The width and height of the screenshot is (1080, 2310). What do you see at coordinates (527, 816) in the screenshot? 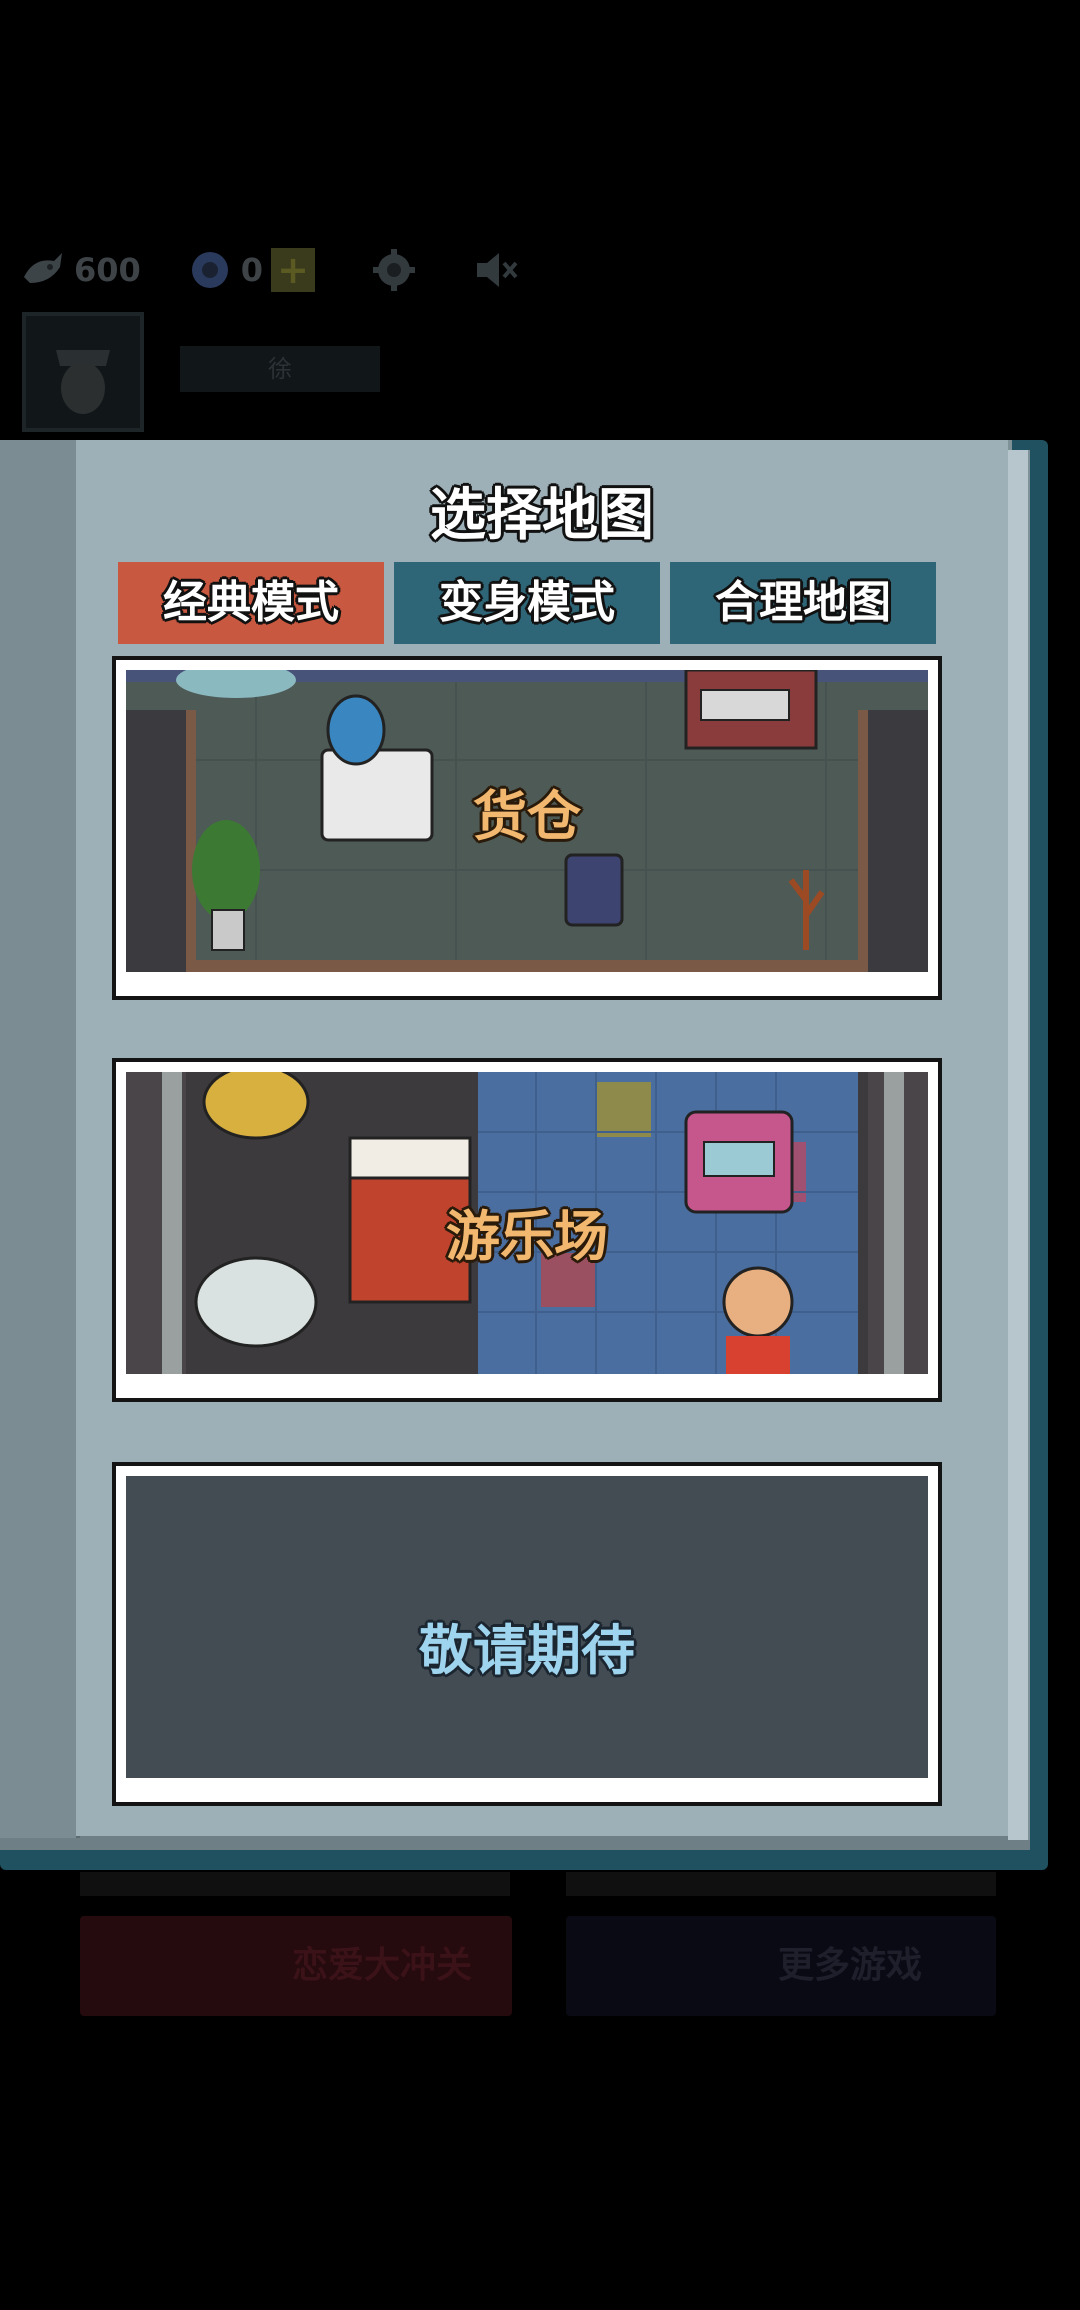
I see `map-name-warehouse: 货仓` at bounding box center [527, 816].